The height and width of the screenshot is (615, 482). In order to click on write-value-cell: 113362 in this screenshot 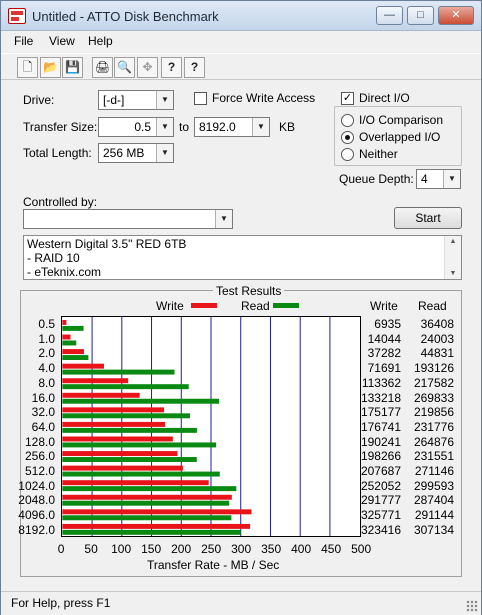, I will do `click(381, 382)`.